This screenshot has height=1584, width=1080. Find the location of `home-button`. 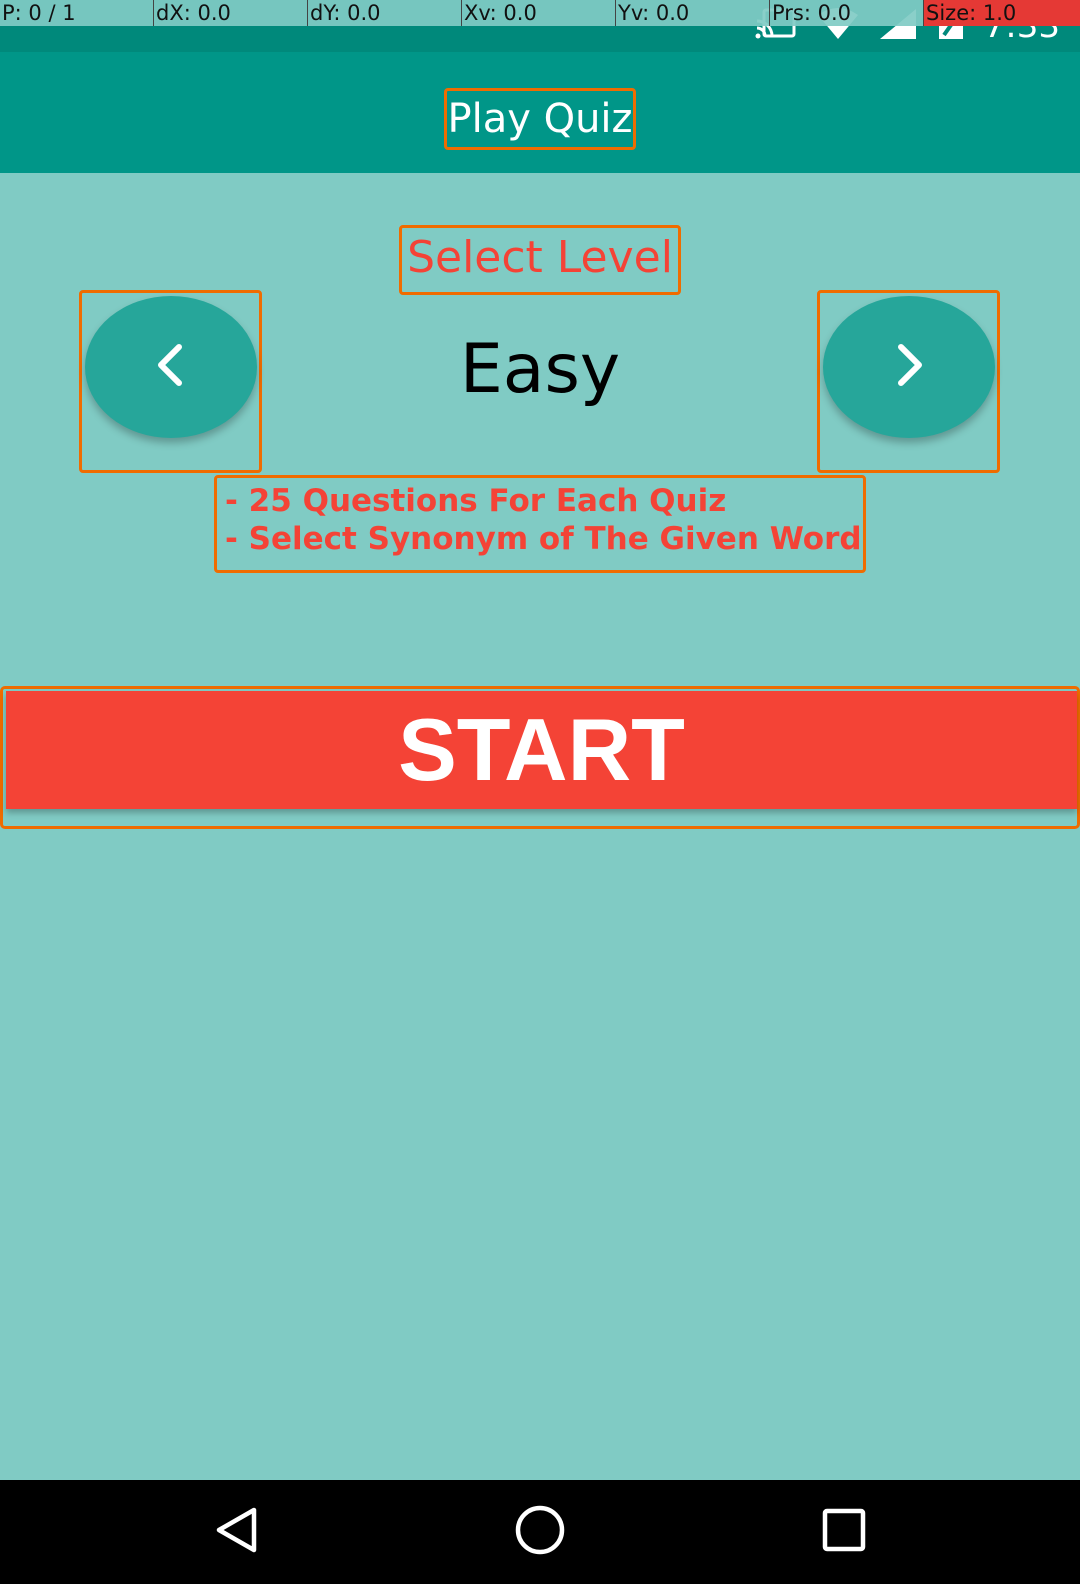

home-button is located at coordinates (540, 1532).